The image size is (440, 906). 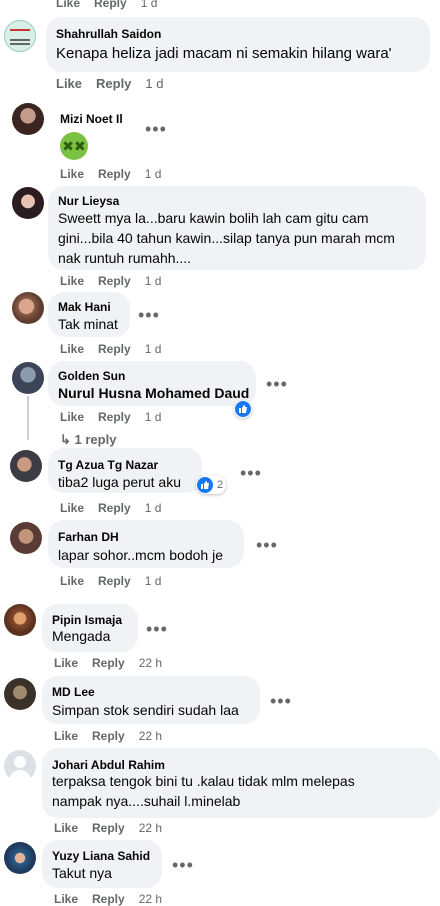 What do you see at coordinates (84, 307) in the screenshot?
I see `comment-author: Mak Hani` at bounding box center [84, 307].